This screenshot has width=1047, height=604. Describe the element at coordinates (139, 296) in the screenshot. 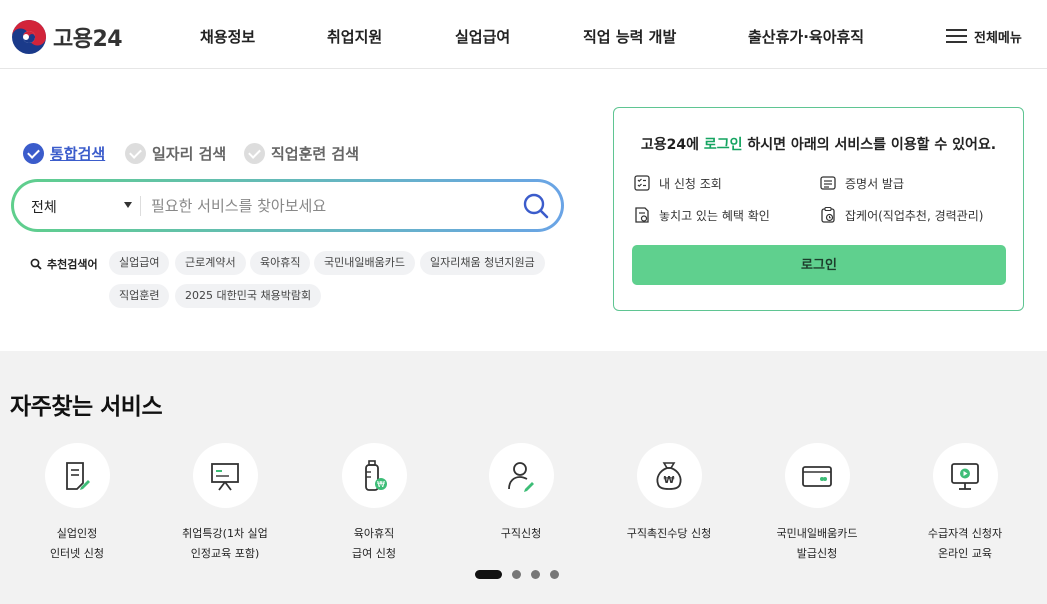

I see `keyword-chip: 직업훈련` at that location.